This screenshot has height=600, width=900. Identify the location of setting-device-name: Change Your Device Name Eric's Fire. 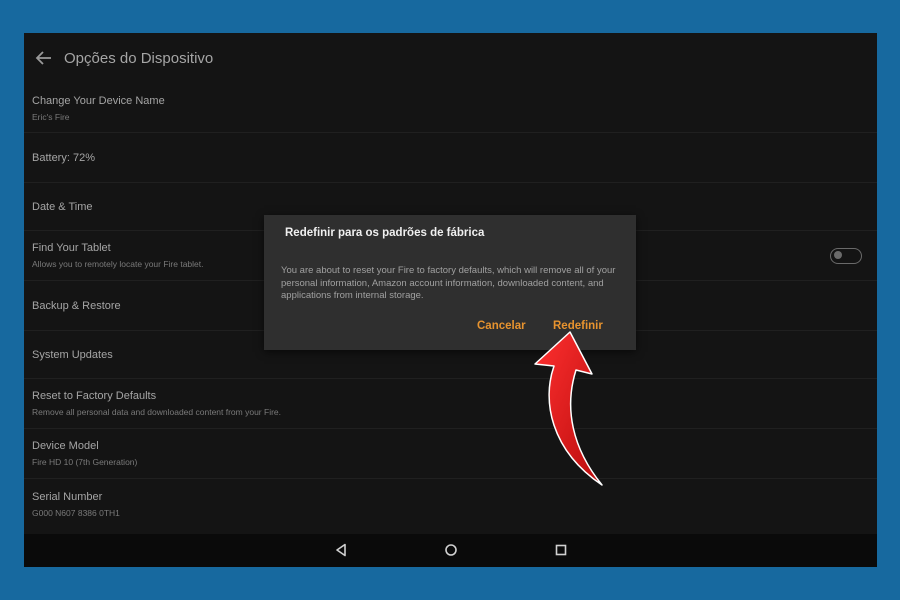
(450, 109).